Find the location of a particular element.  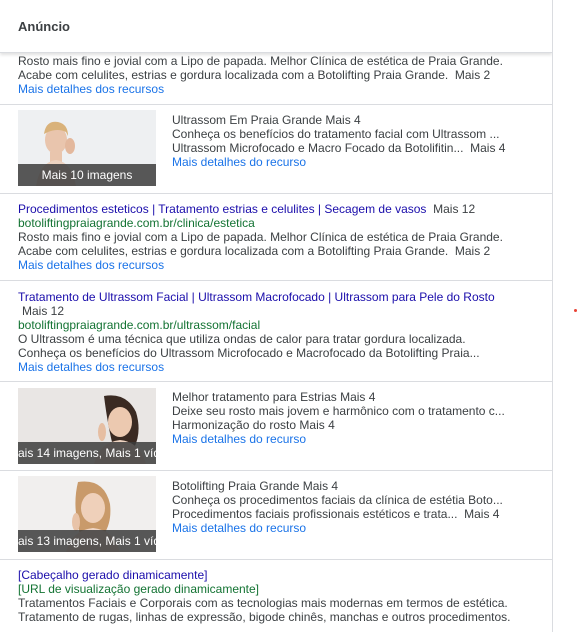

header-title: Anúncio is located at coordinates (44, 26).